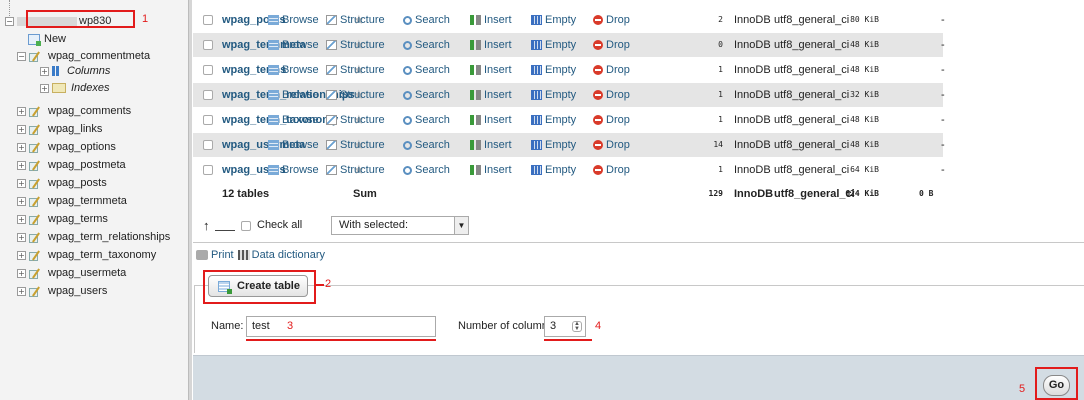 Image resolution: width=1084 pixels, height=400 pixels. What do you see at coordinates (400, 225) in the screenshot?
I see `with-selected-dropdown: With selected: ▼` at bounding box center [400, 225].